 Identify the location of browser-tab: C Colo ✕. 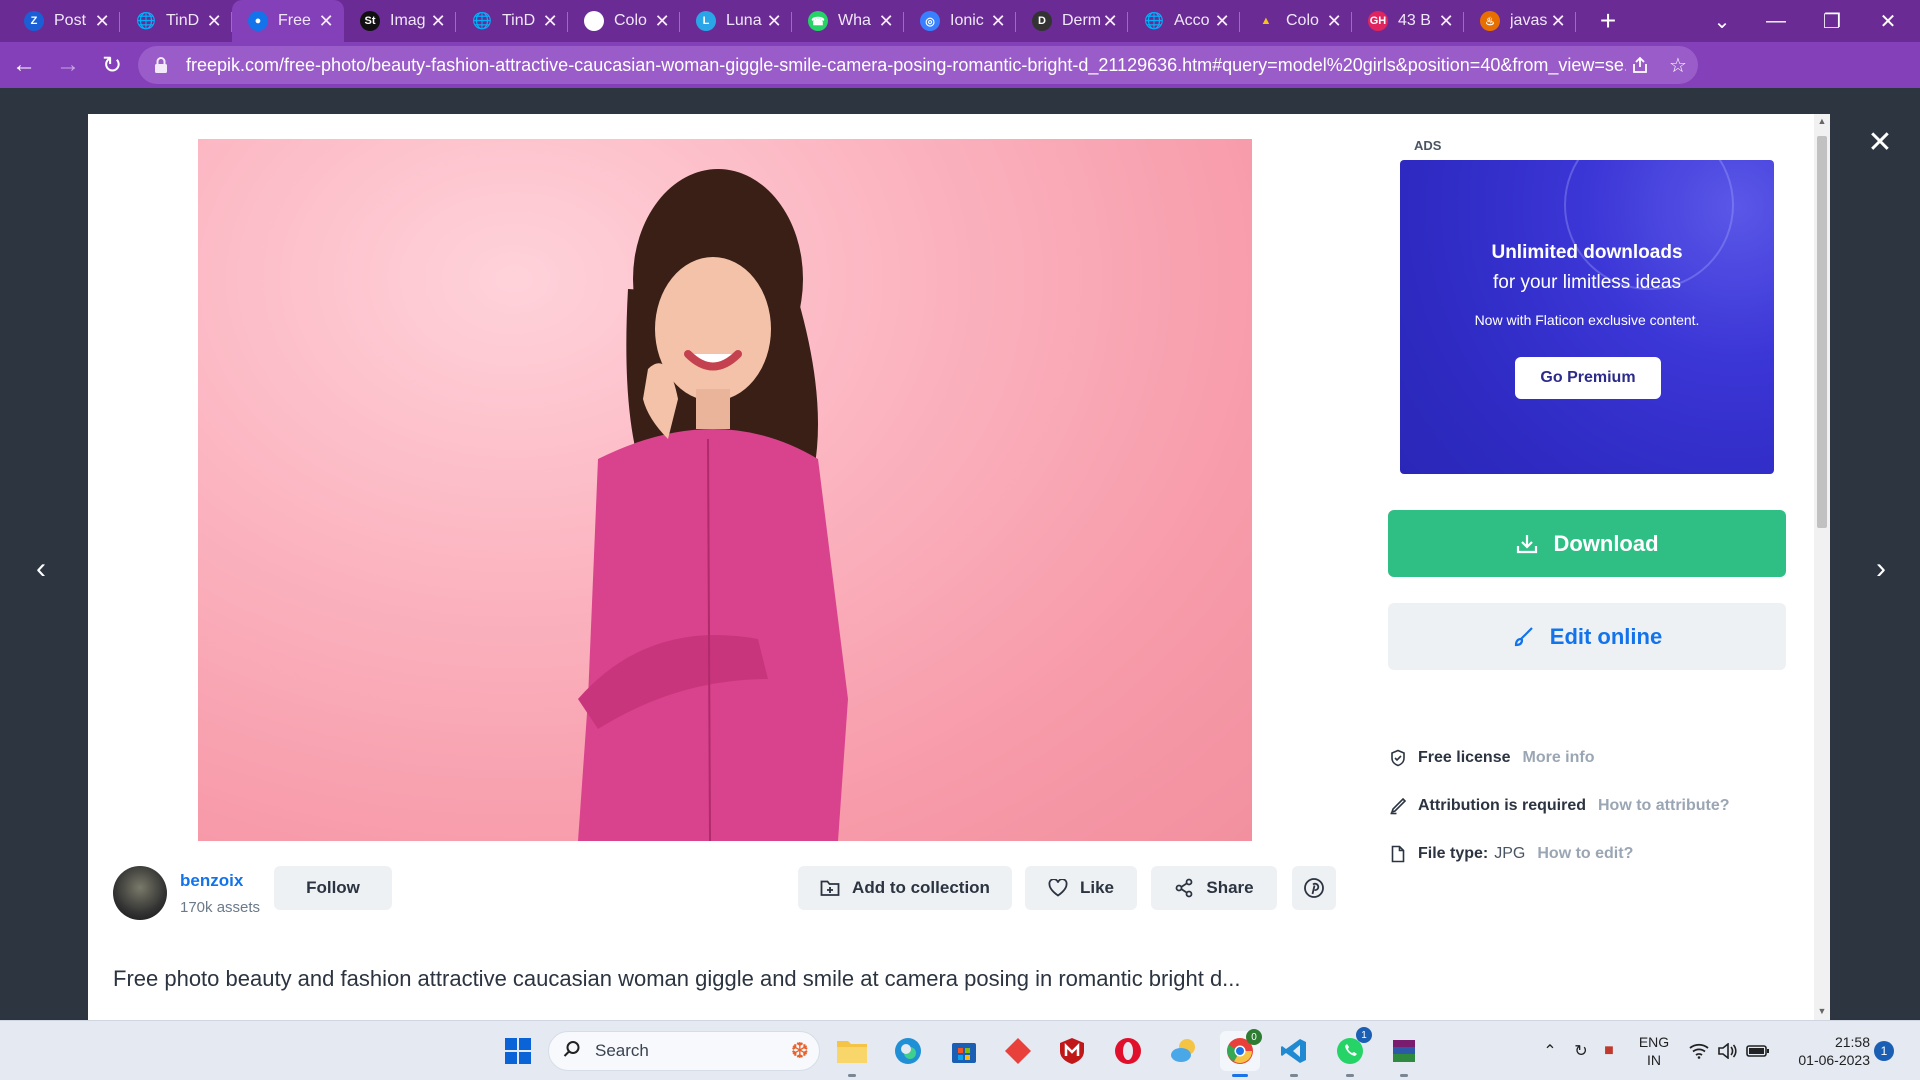
(624, 21).